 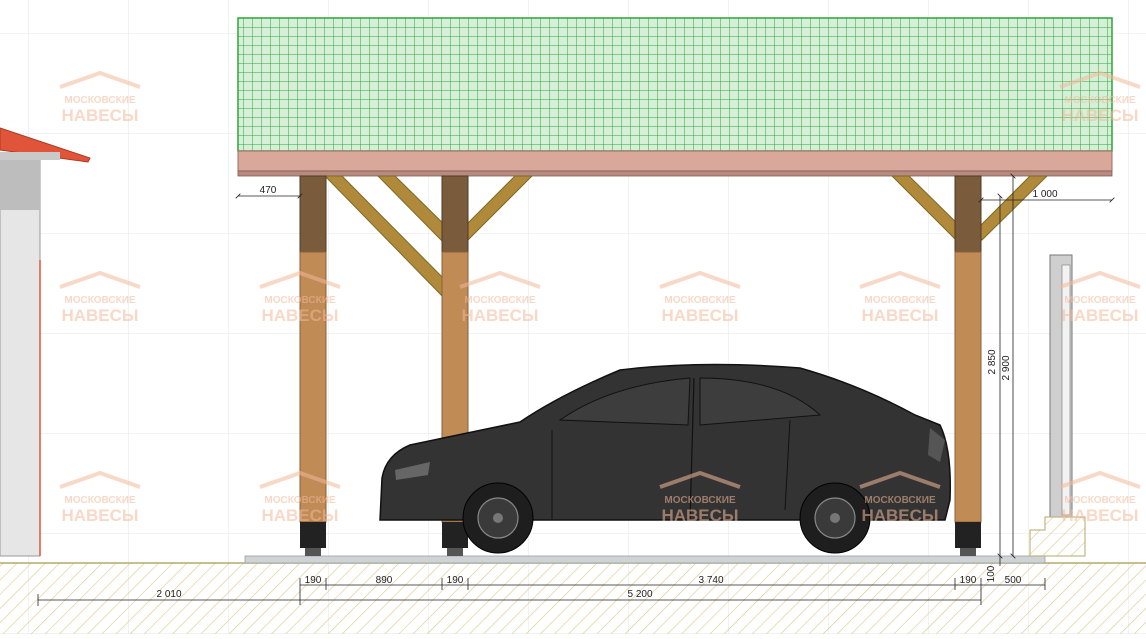 I want to click on dim-overhang-right: 1 000, so click(x=1044, y=194).